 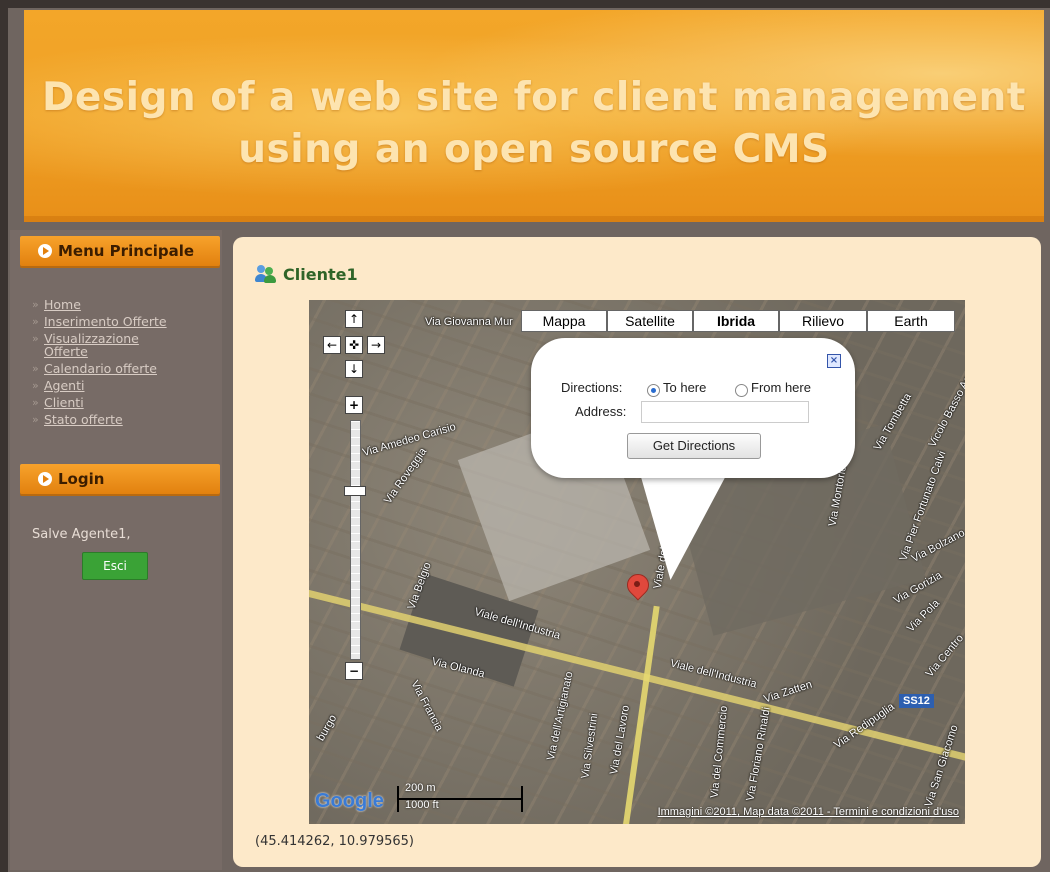 What do you see at coordinates (694, 446) in the screenshot?
I see `get-directions-button: Get Directions` at bounding box center [694, 446].